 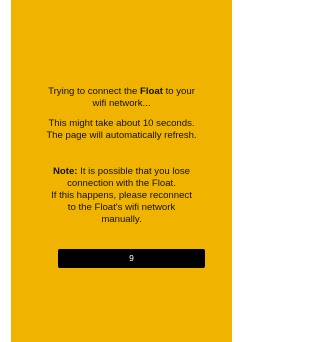 What do you see at coordinates (121, 135) in the screenshot?
I see `wait-line2: The page will automatically refresh.` at bounding box center [121, 135].